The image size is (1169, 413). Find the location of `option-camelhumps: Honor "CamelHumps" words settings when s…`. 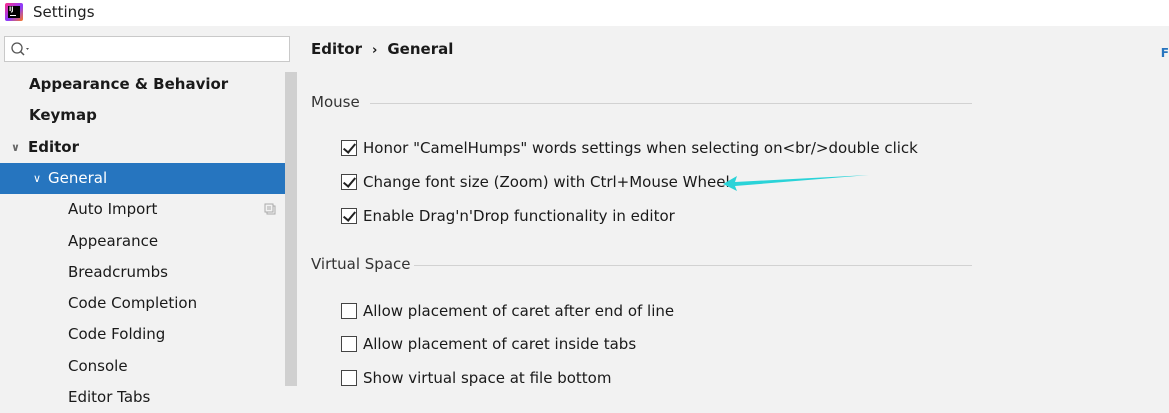

option-camelhumps: Honor "CamelHumps" words settings when s… is located at coordinates (629, 148).